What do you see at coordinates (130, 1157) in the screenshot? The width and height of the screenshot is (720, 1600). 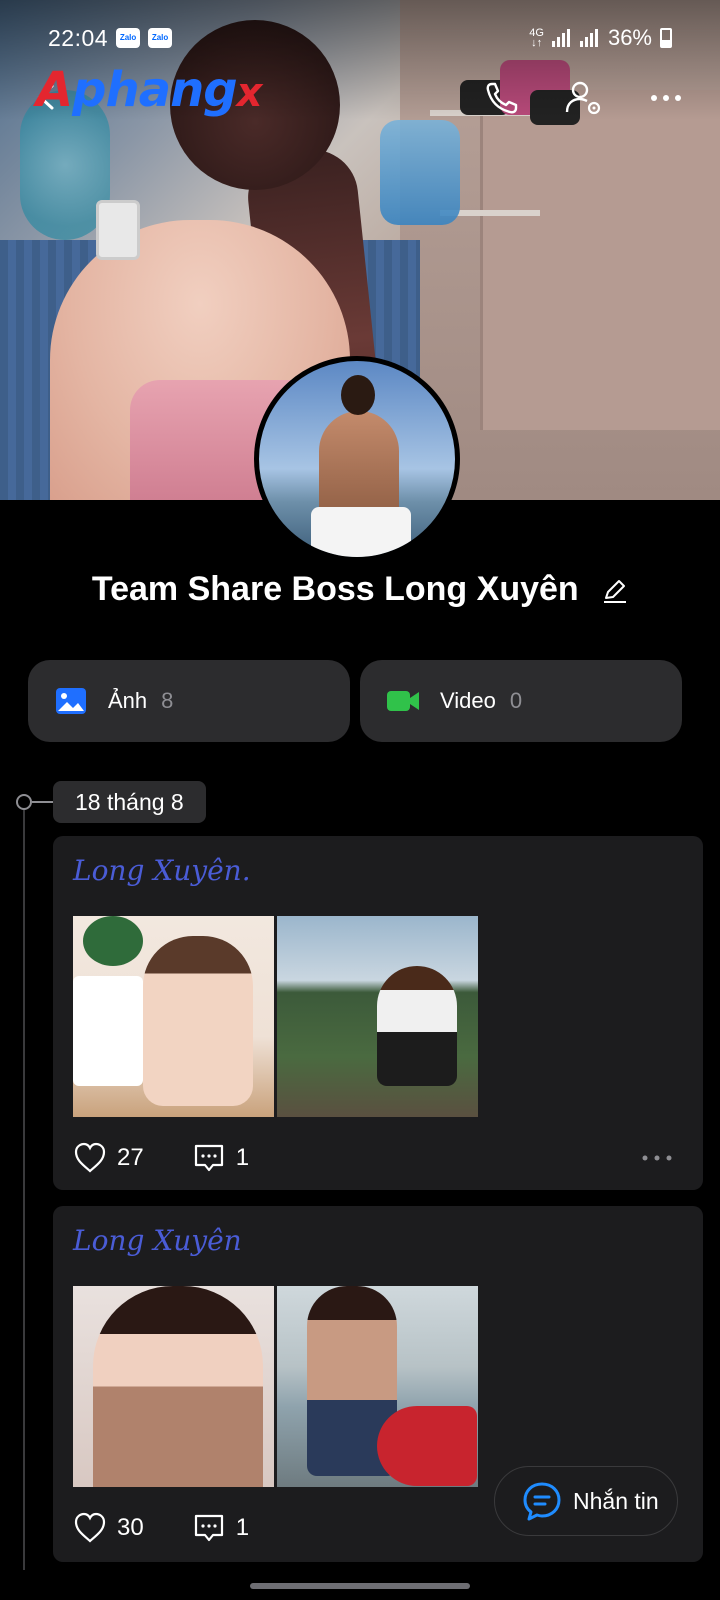 I see `like-count: 27` at bounding box center [130, 1157].